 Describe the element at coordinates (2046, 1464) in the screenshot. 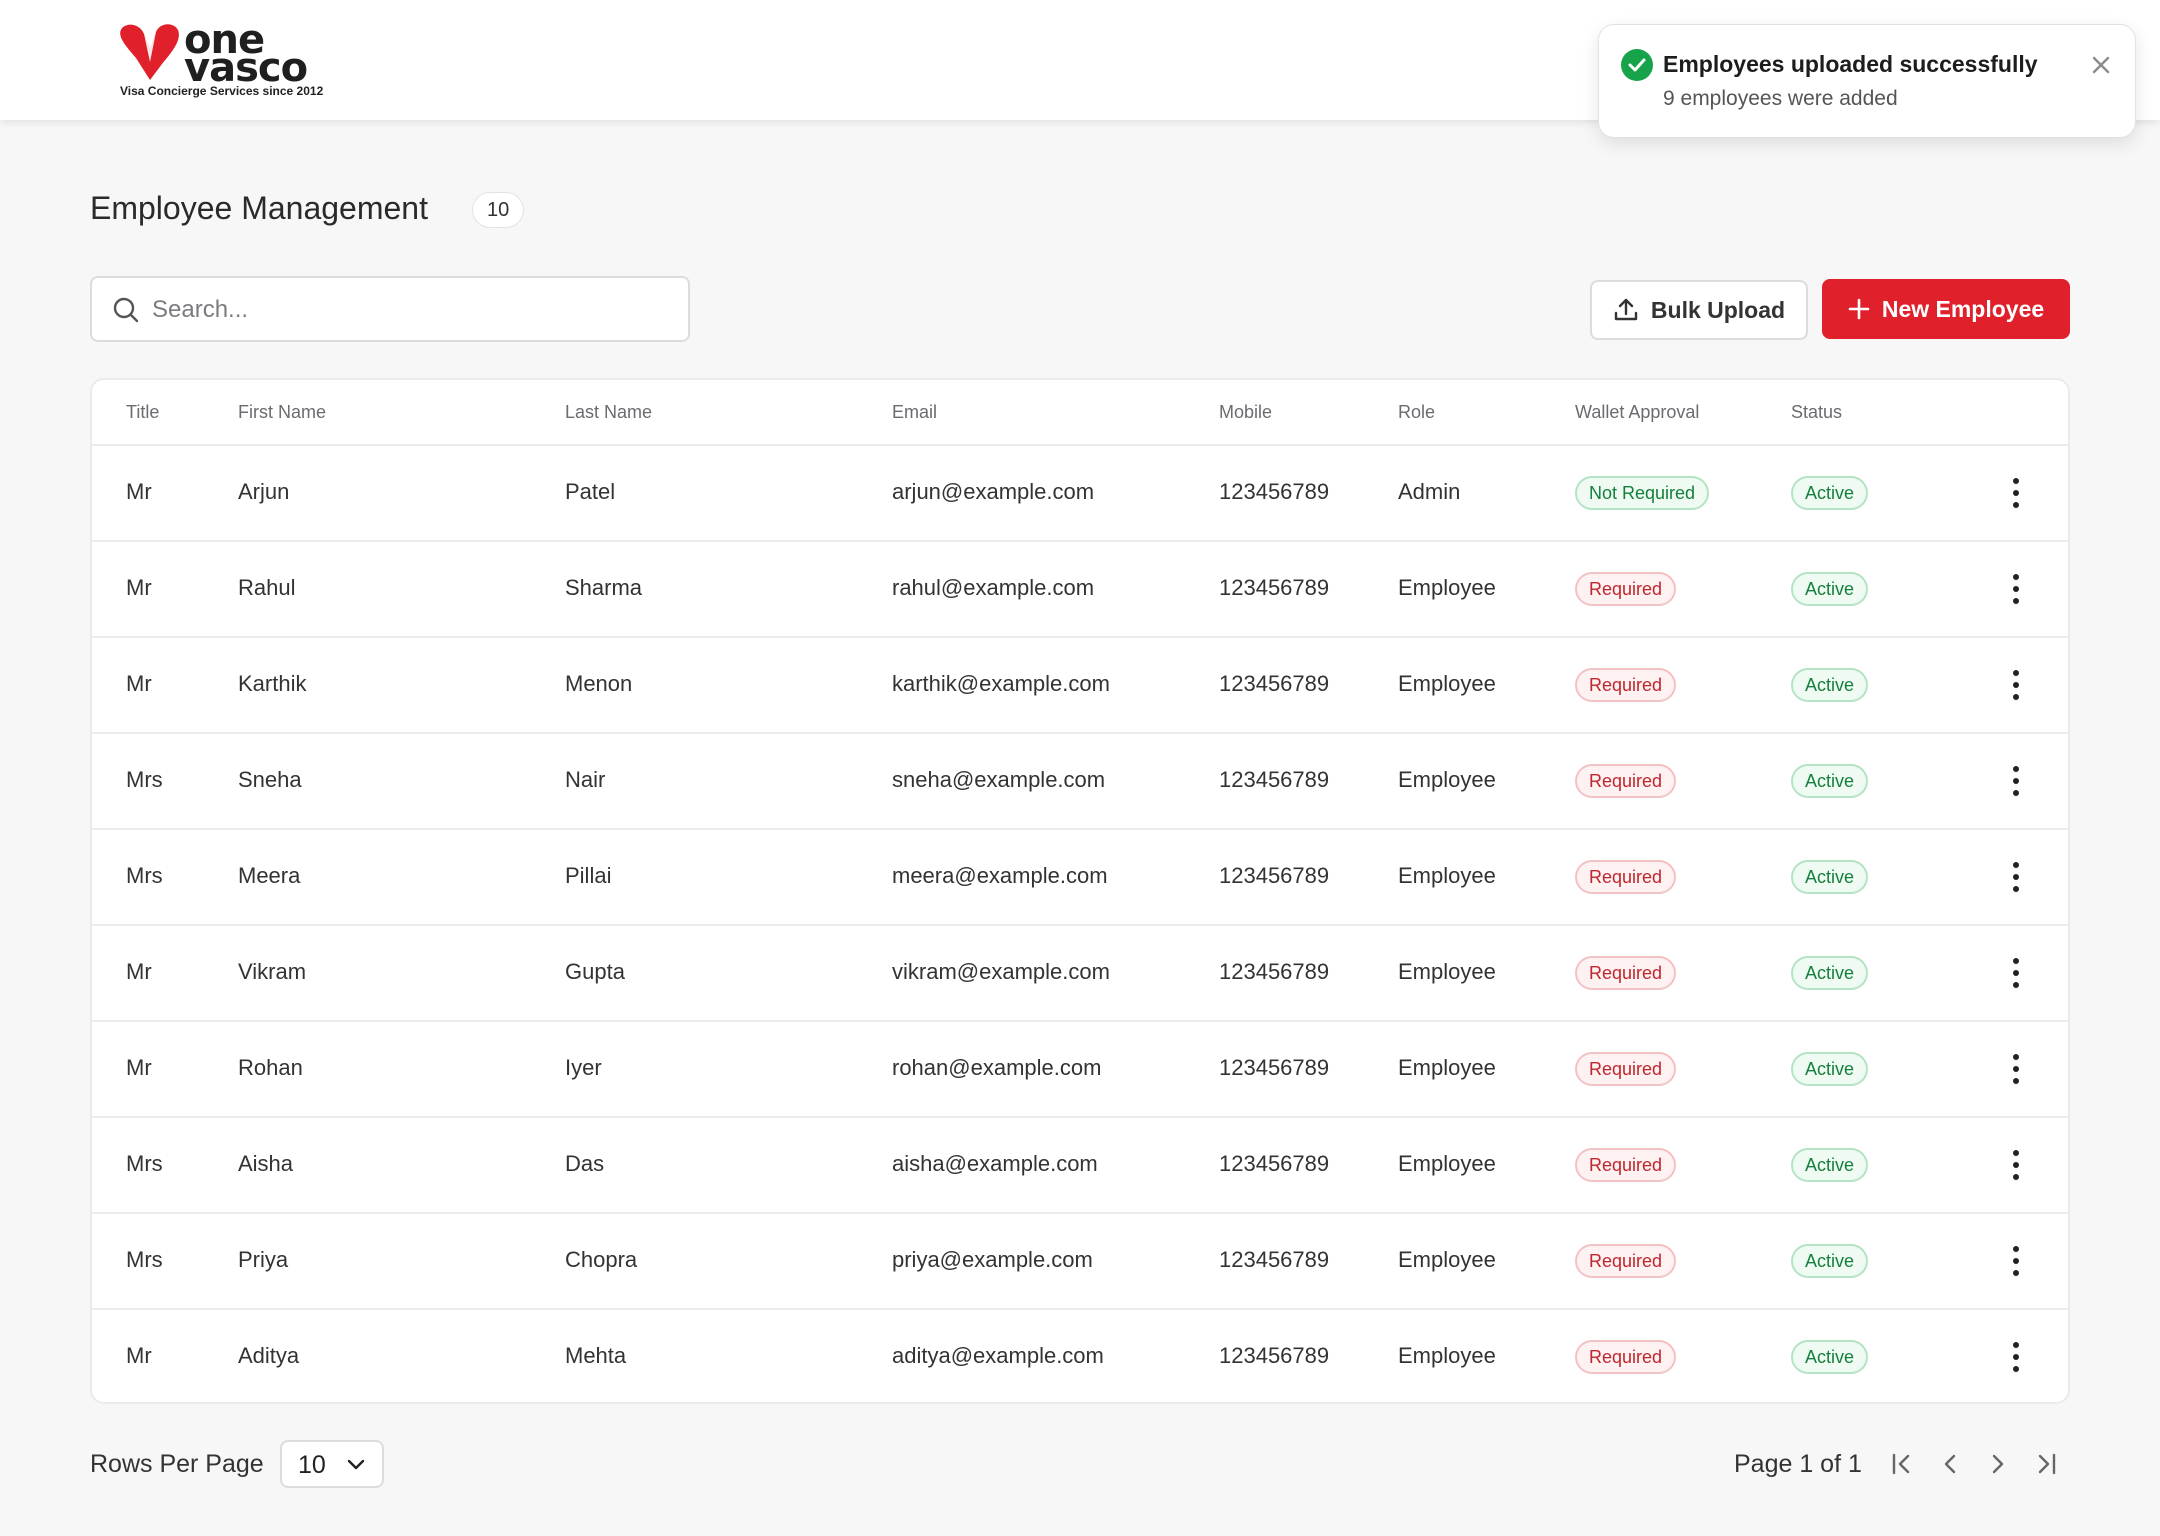

I see `last-page-icon` at that location.